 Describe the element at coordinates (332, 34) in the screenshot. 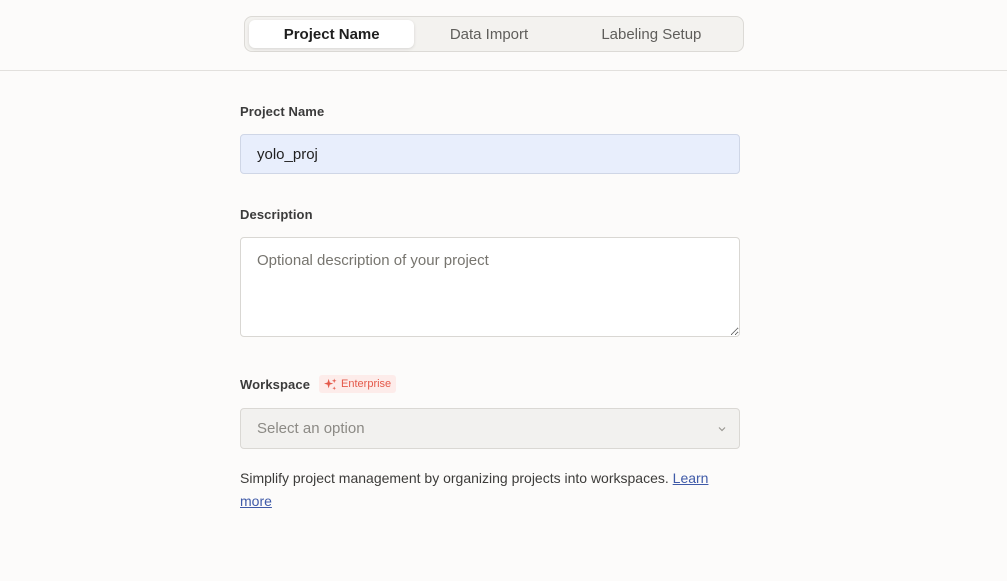

I see `tab-project-name: Project Name` at that location.